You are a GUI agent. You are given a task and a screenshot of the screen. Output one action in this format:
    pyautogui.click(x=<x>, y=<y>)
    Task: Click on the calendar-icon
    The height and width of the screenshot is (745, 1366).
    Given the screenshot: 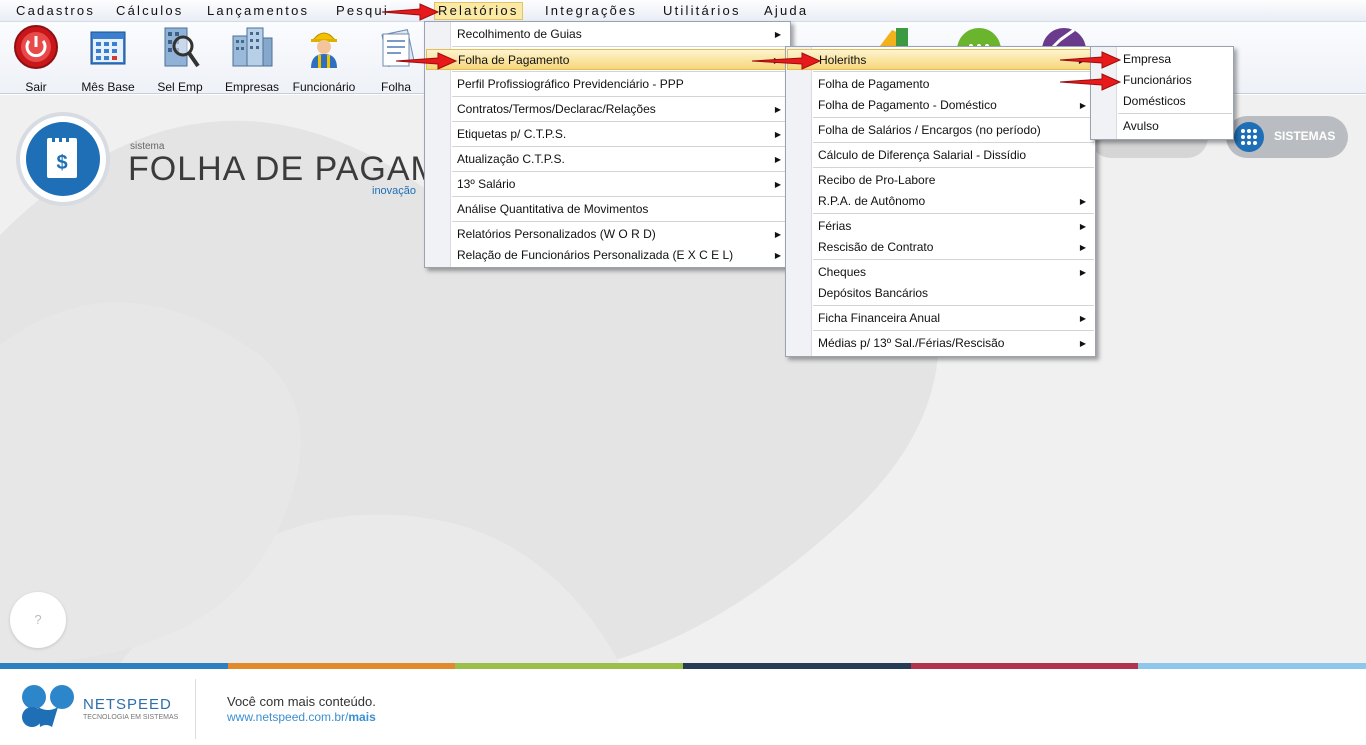 What is the action you would take?
    pyautogui.click(x=108, y=48)
    